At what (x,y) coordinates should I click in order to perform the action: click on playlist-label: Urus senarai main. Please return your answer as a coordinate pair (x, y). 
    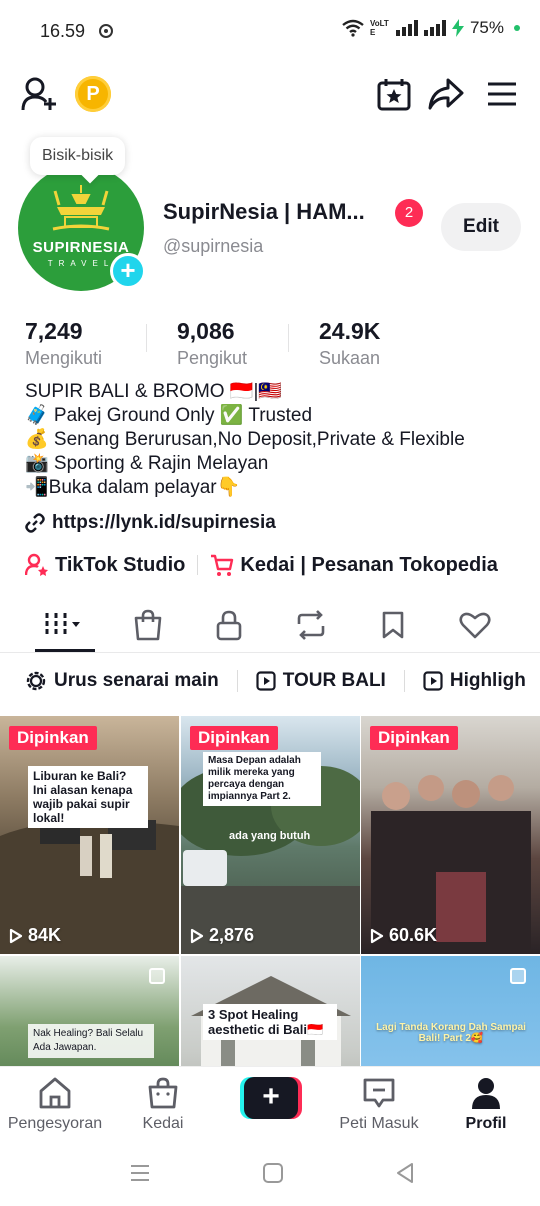
    Looking at the image, I should click on (136, 680).